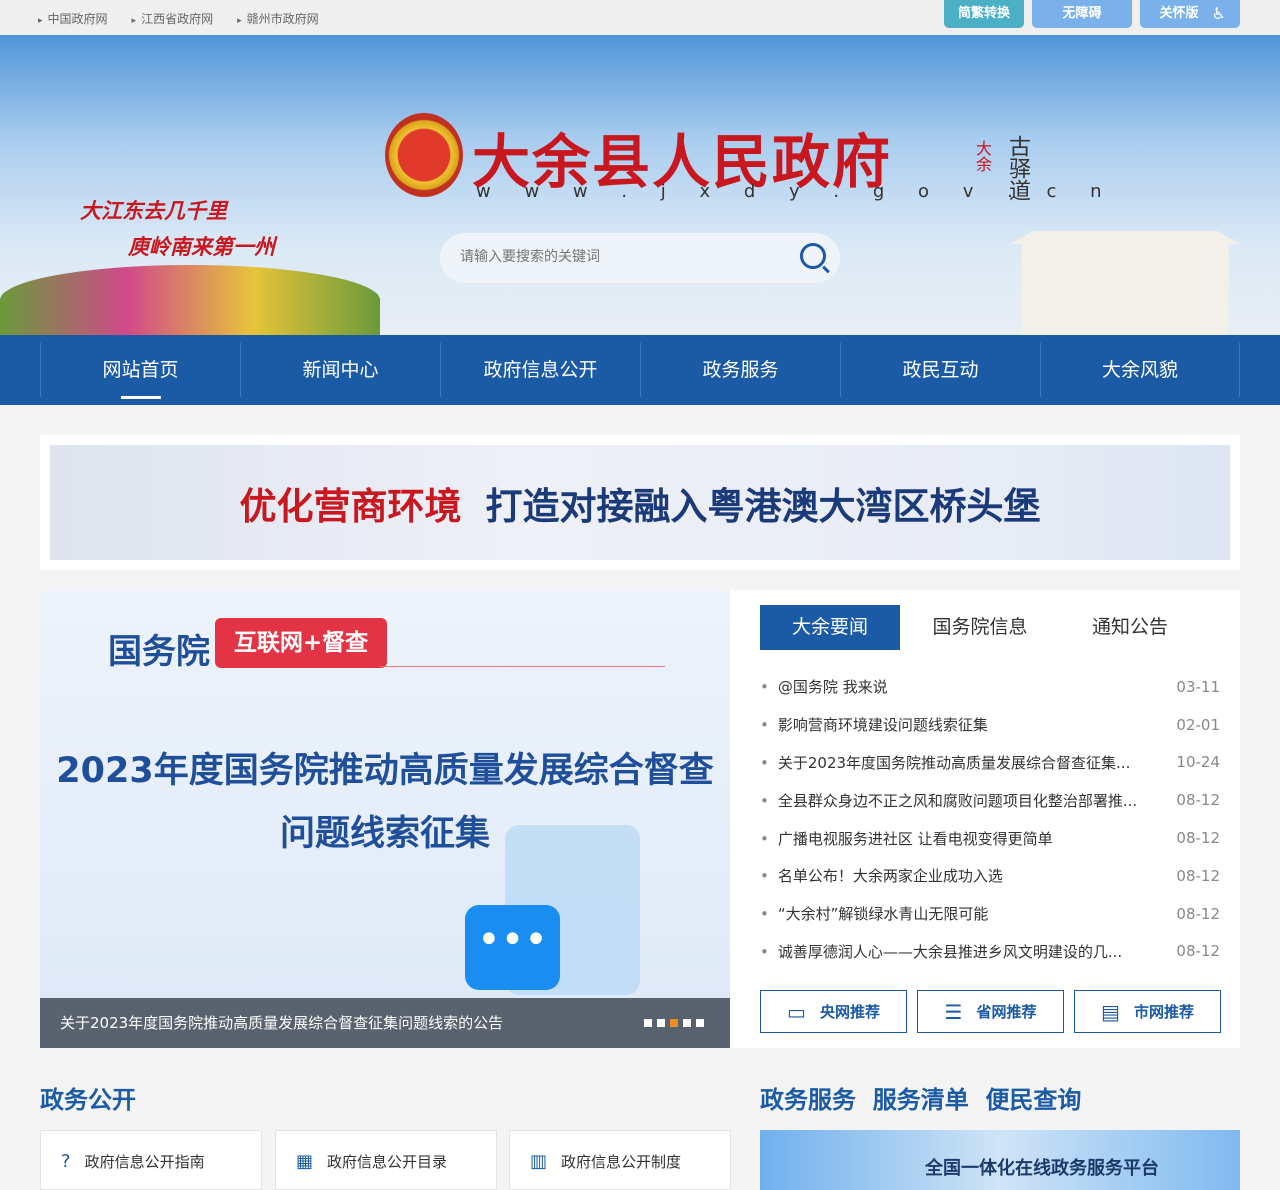 This screenshot has width=1280, height=1190. What do you see at coordinates (990, 725) in the screenshot?
I see `news-item: 影响营商环境建设问题线索征集 02-01` at bounding box center [990, 725].